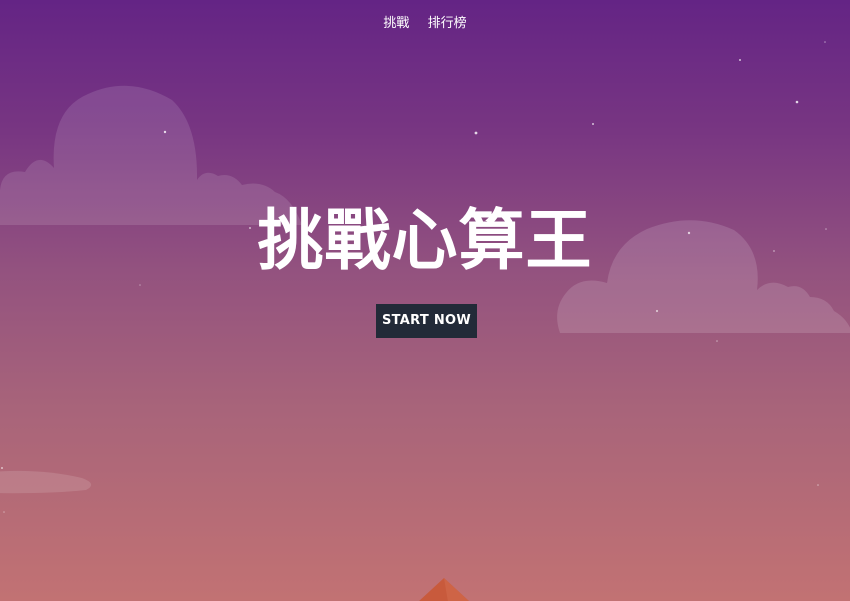  Describe the element at coordinates (447, 21) in the screenshot. I see `nav-link-leaderboard: 排行榜` at that location.